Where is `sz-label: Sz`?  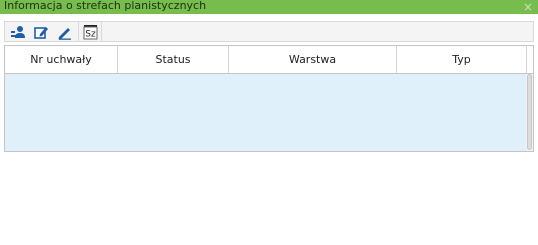
sz-label: Sz is located at coordinates (90, 35).